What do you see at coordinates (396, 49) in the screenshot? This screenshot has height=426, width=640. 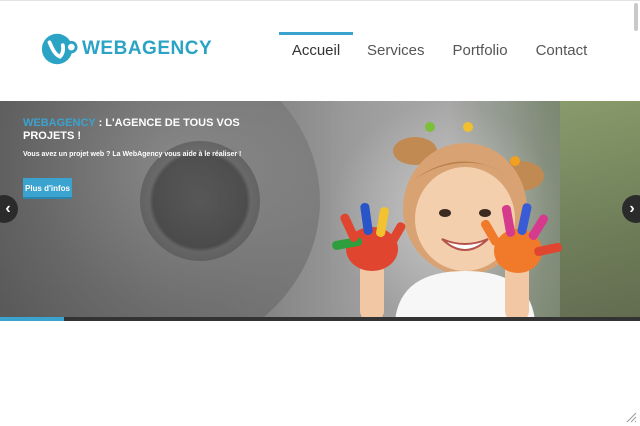 I see `nav-item-services: Services` at bounding box center [396, 49].